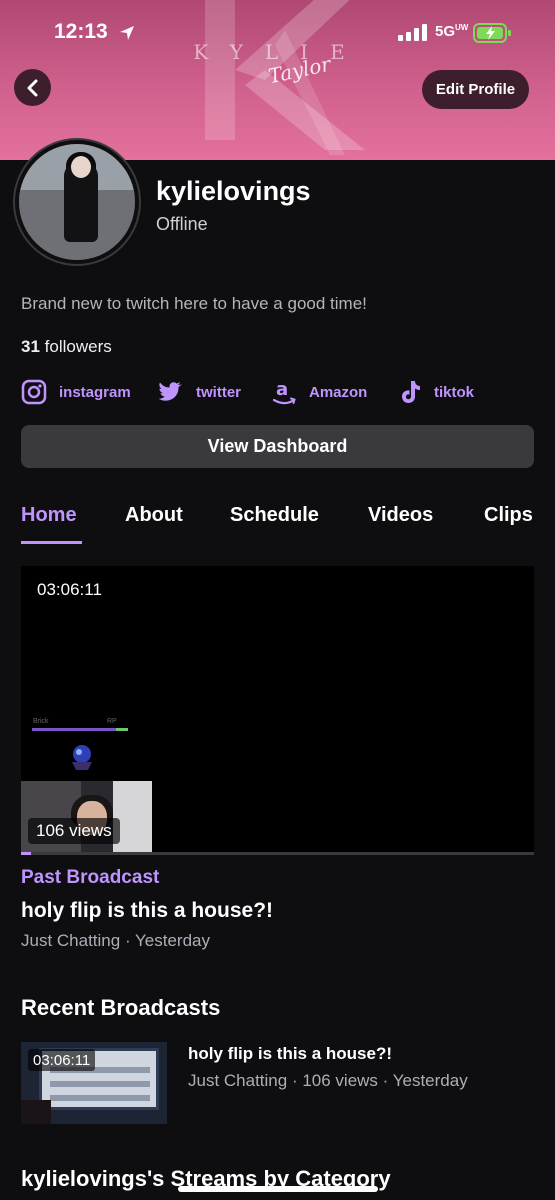 The image size is (555, 1200). I want to click on tab-clips: Clips, so click(508, 515).